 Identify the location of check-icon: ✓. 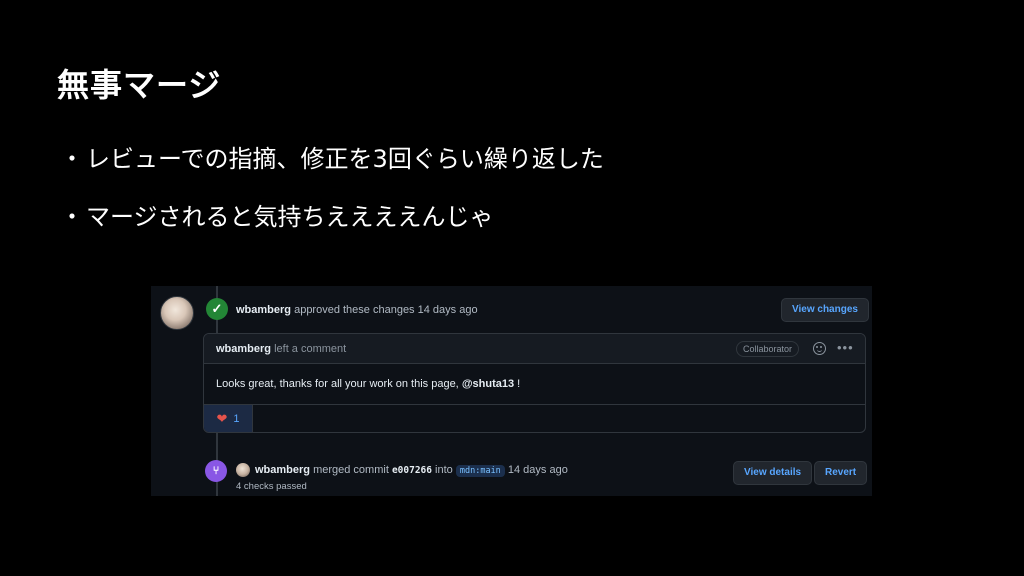
(217, 309).